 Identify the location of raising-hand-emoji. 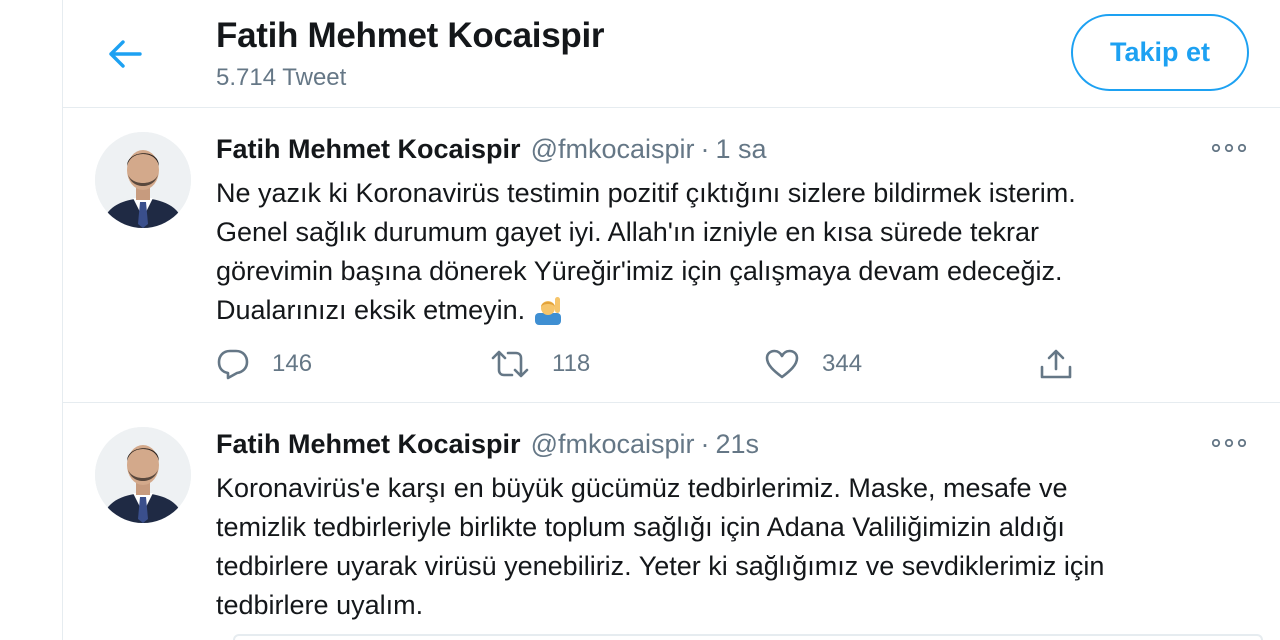
(548, 311).